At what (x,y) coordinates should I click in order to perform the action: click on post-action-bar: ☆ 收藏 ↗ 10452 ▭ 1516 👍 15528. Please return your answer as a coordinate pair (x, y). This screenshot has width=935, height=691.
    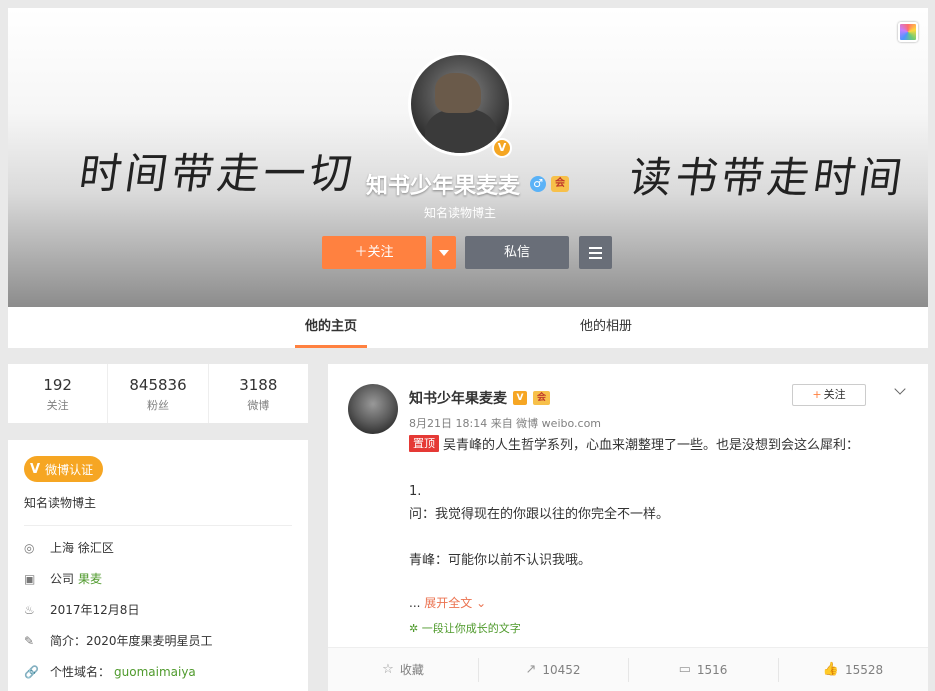
    Looking at the image, I should click on (628, 669).